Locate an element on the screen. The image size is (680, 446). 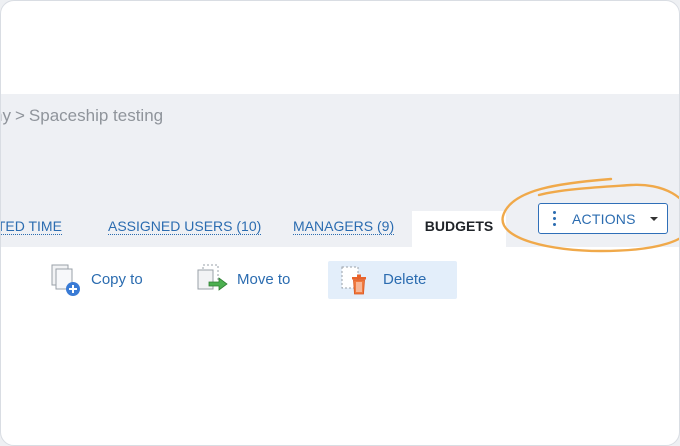
copy-to-button: Copy to is located at coordinates (104, 280).